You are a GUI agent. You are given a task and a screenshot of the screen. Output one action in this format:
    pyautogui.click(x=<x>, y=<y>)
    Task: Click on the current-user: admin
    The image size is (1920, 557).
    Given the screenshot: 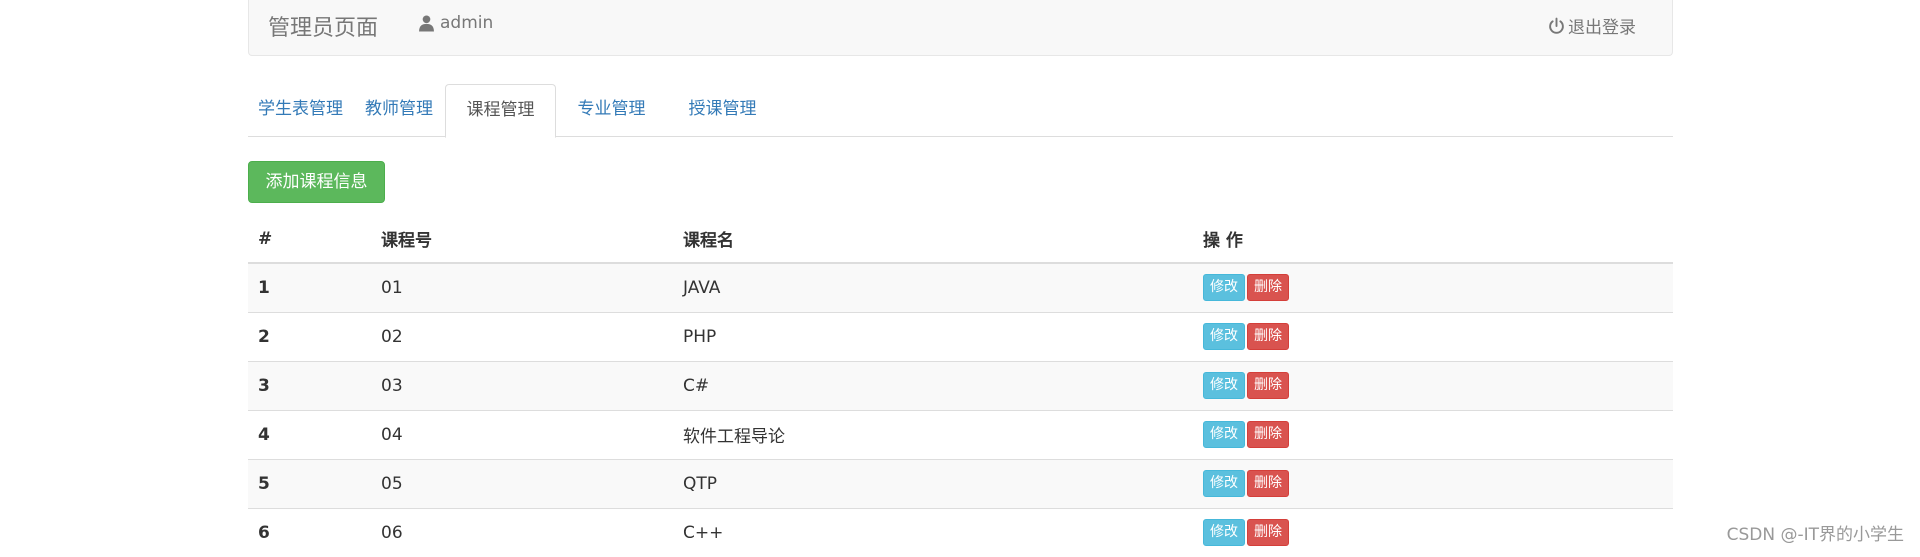 What is the action you would take?
    pyautogui.click(x=455, y=23)
    